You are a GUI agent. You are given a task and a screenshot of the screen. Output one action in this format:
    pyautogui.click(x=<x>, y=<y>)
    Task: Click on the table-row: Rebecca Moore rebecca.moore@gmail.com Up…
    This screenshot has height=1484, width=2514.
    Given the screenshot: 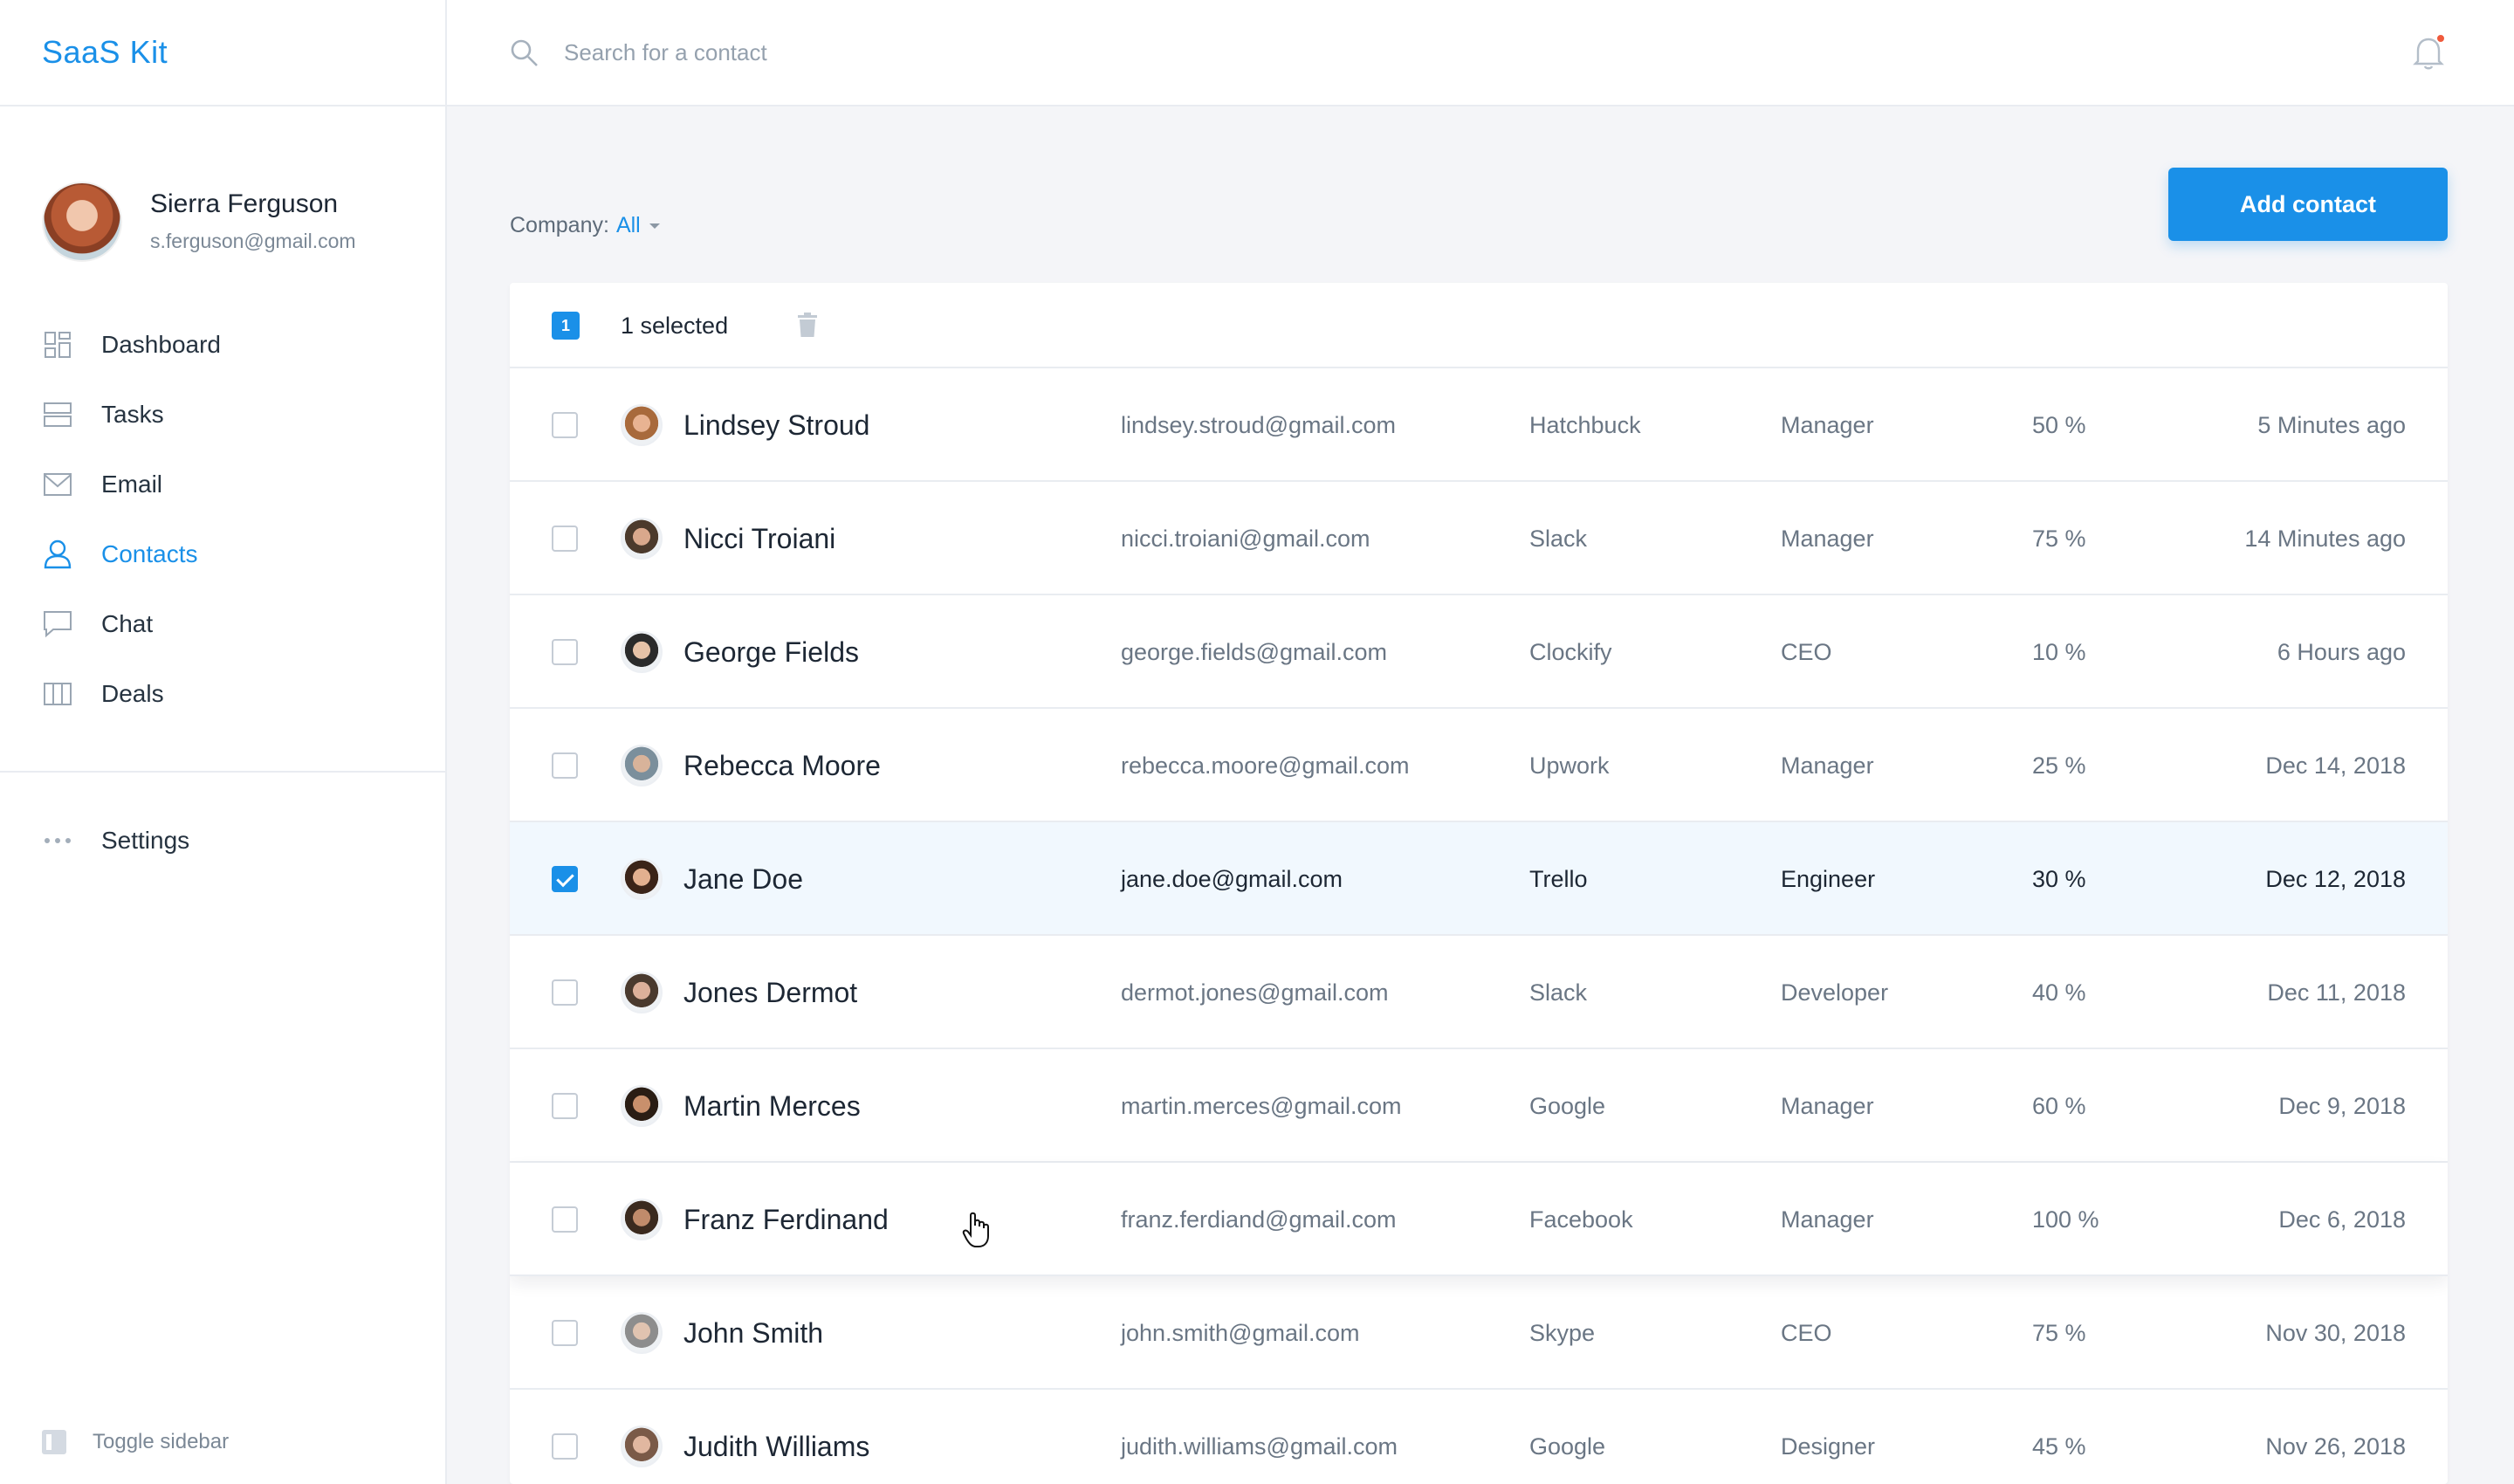 What is the action you would take?
    pyautogui.click(x=1479, y=765)
    